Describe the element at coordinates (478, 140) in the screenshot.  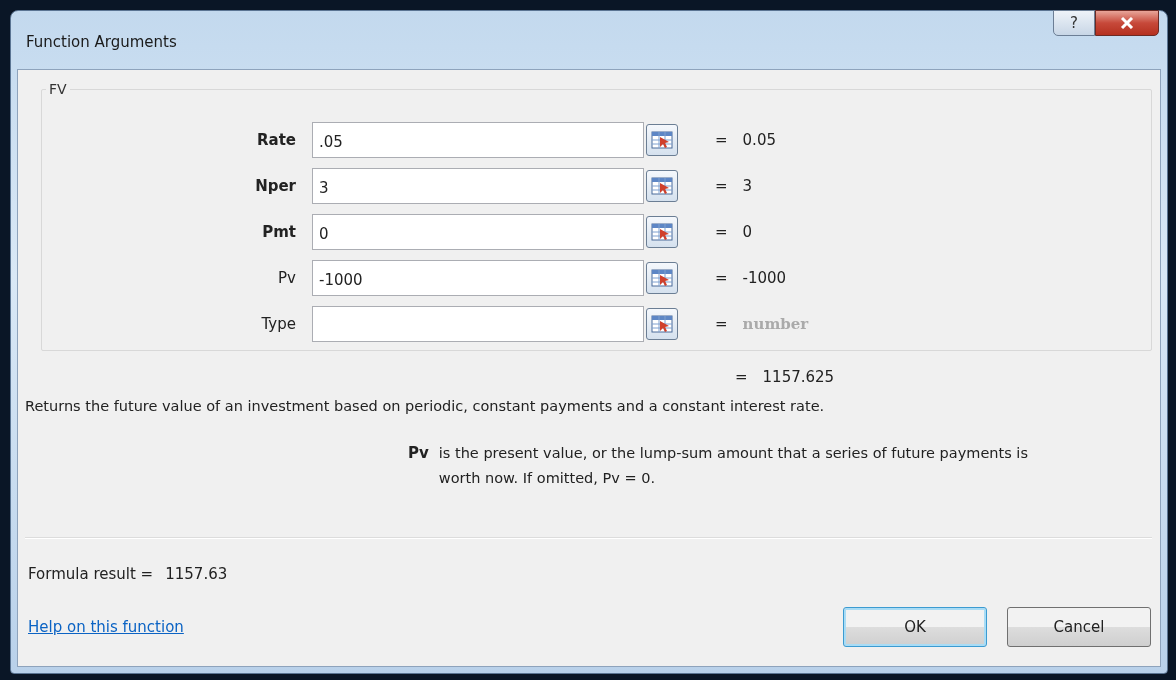
I see `argument-input: .05` at that location.